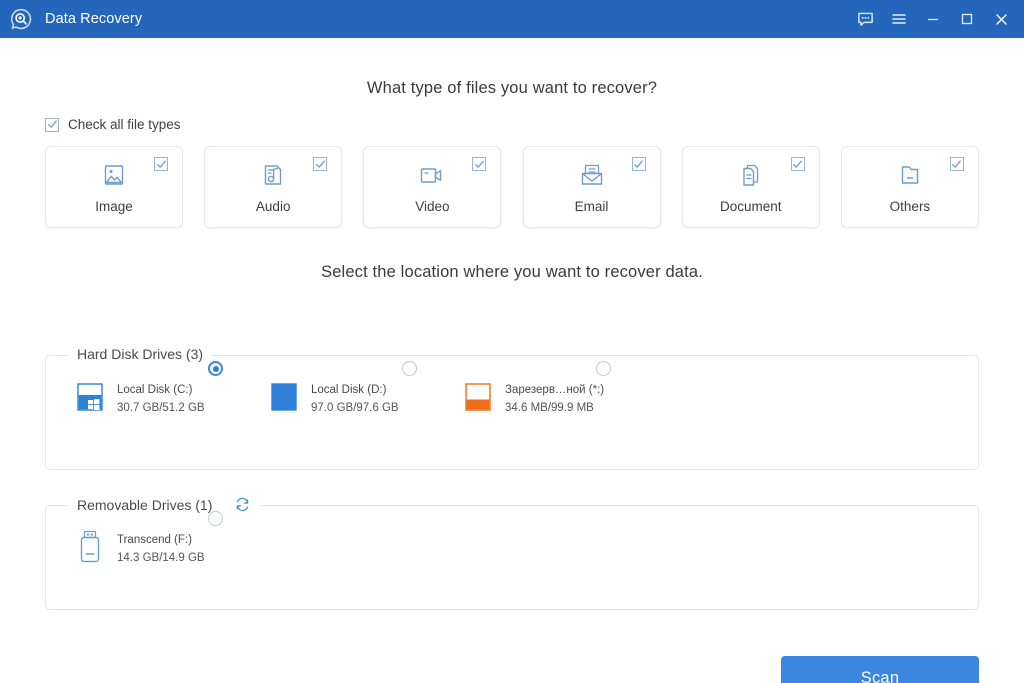 The width and height of the screenshot is (1024, 683). I want to click on removable-drive-list: Transcend (F:) 14.3 GB/14.9 GB, so click(512, 536).